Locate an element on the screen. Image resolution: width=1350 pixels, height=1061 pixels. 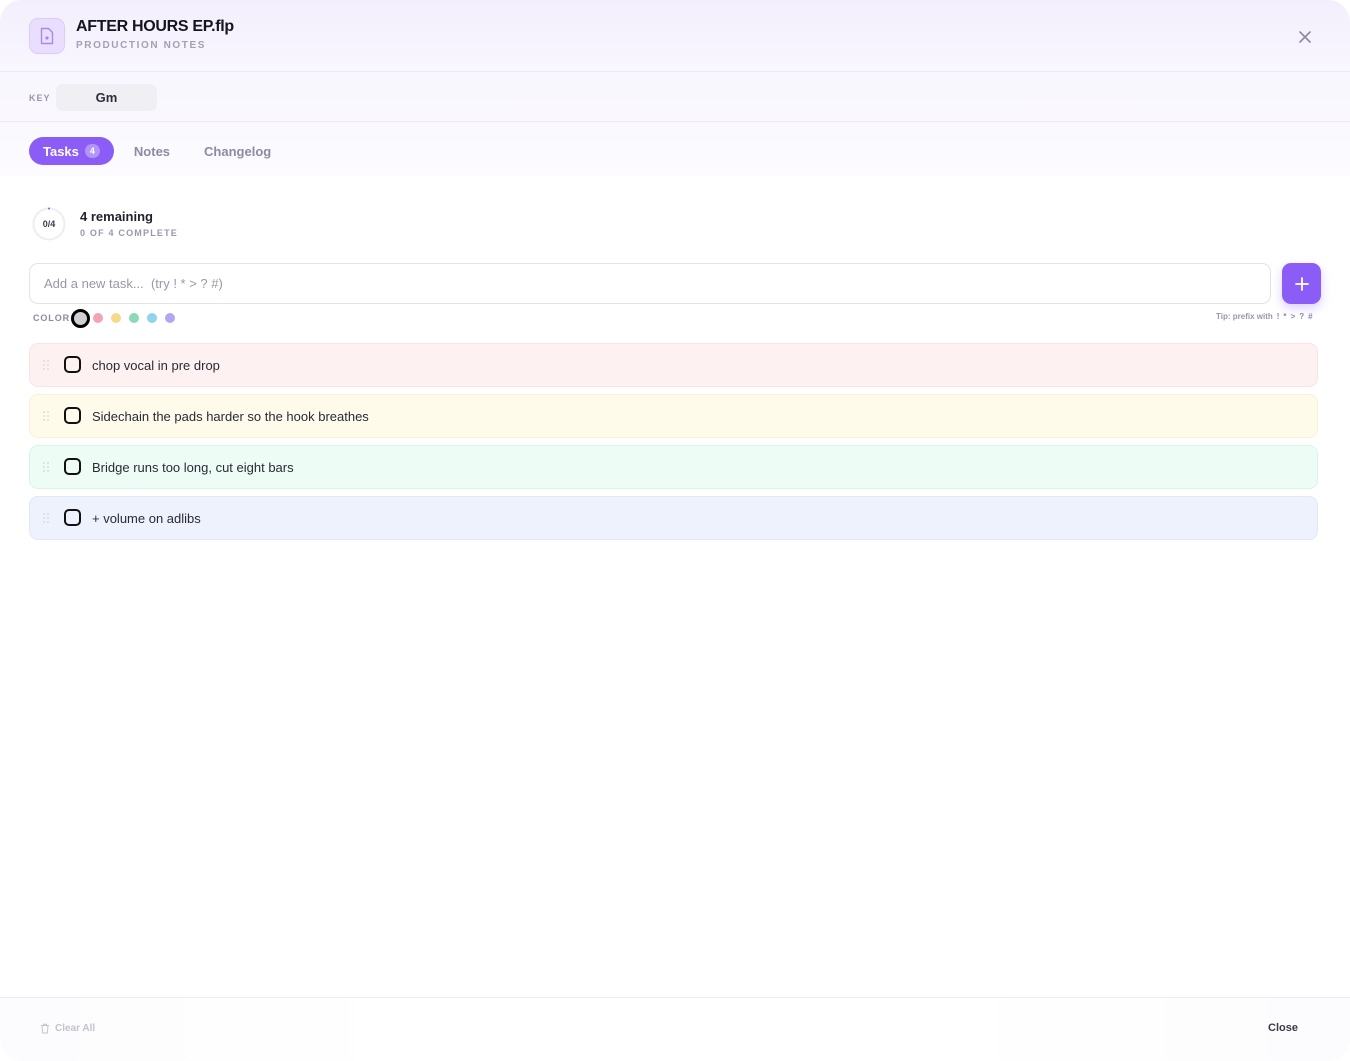
tab-tasks: Tasks 4 is located at coordinates (71, 151).